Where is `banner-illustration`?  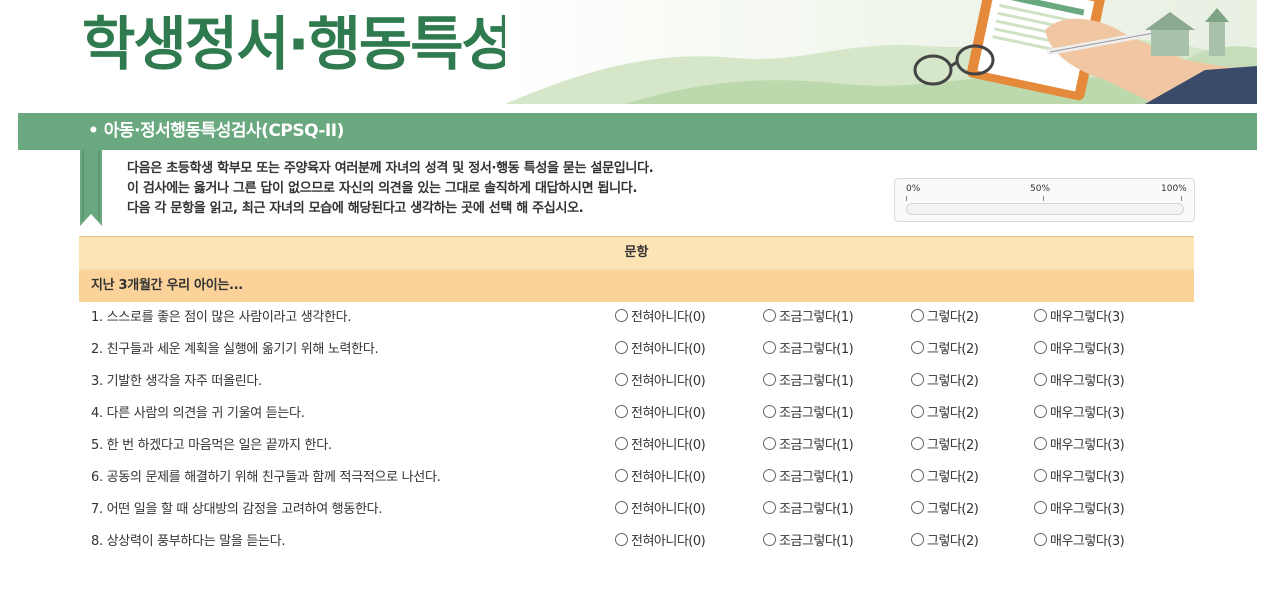 banner-illustration is located at coordinates (881, 52).